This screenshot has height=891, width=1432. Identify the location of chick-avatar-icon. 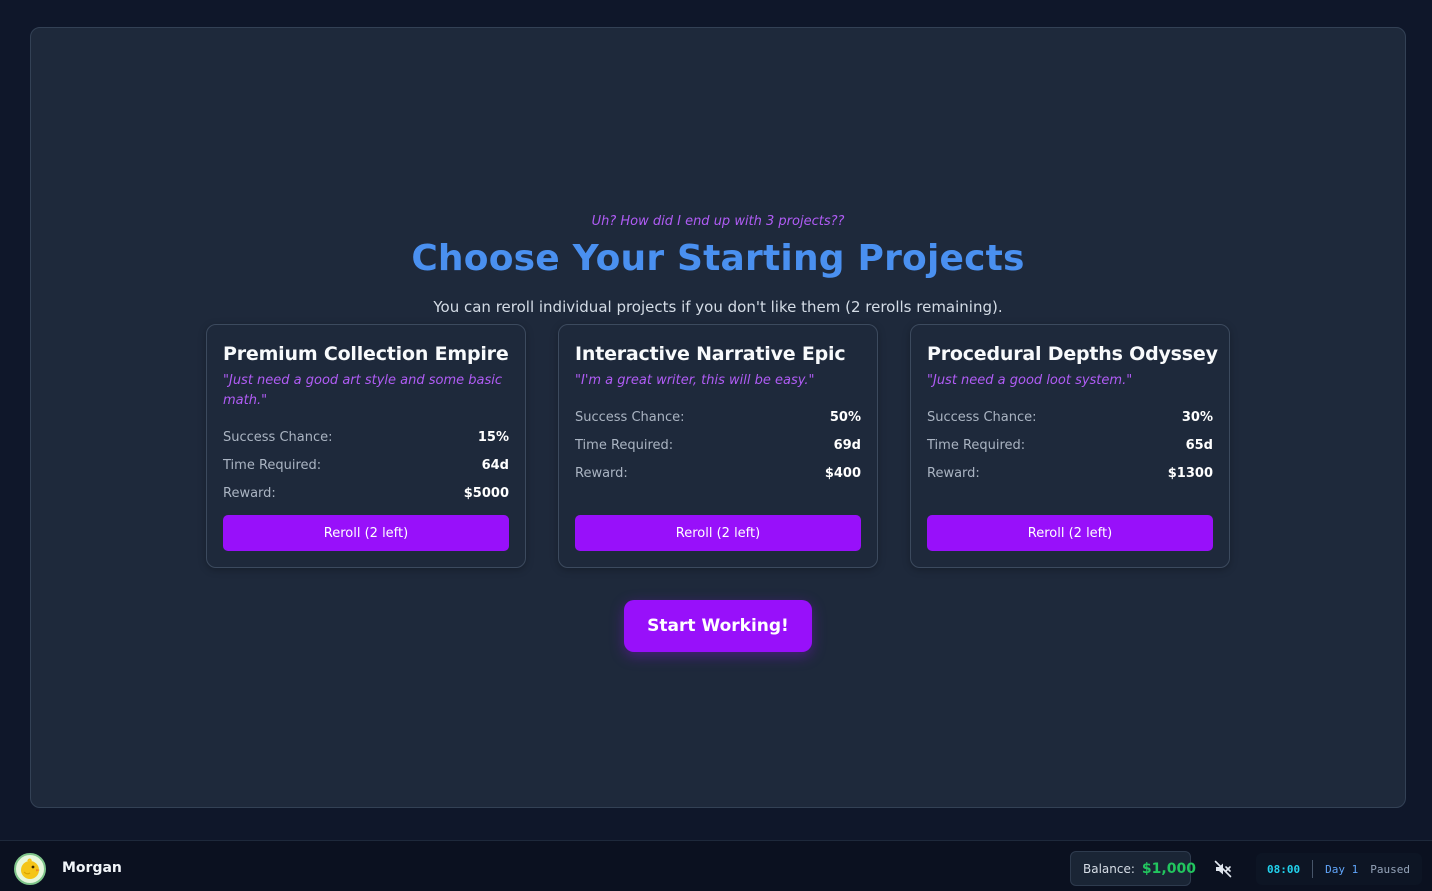
(30, 868).